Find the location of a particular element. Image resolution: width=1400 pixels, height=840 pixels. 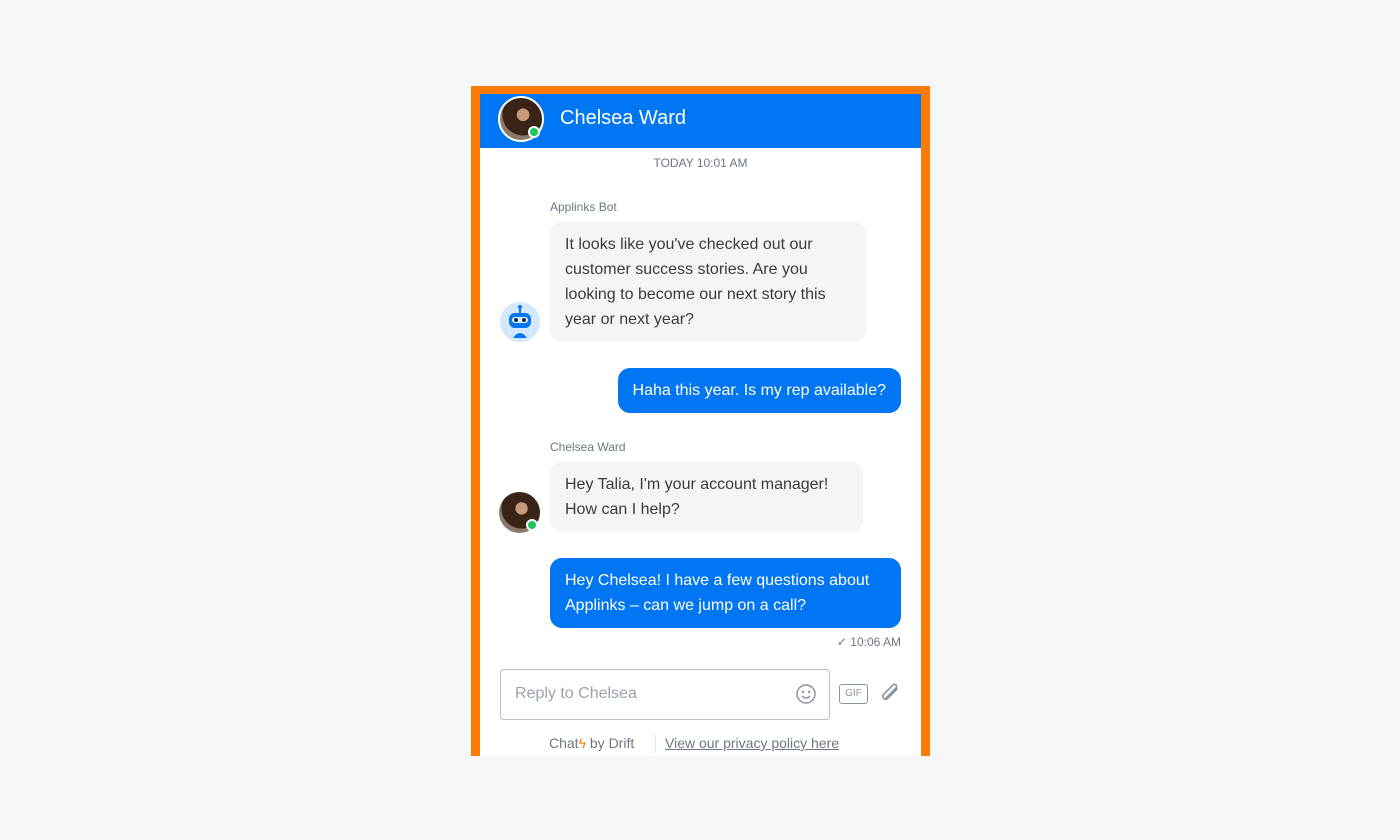

robot-icon is located at coordinates (520, 322).